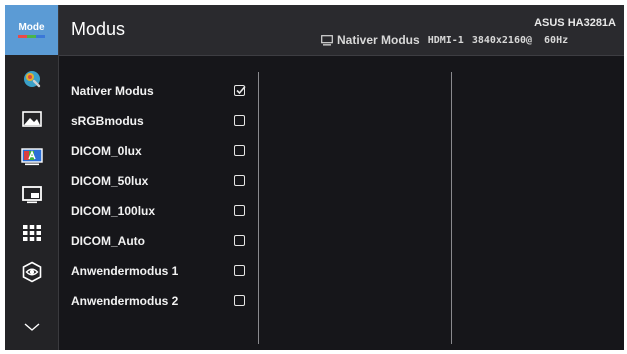 This screenshot has height=354, width=627. I want to click on image-icon, so click(31, 119).